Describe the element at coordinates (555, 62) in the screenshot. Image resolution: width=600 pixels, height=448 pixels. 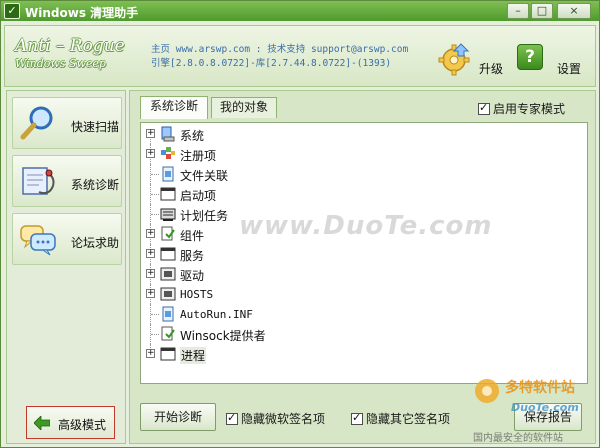
I see `settings-button: ? 设置` at that location.